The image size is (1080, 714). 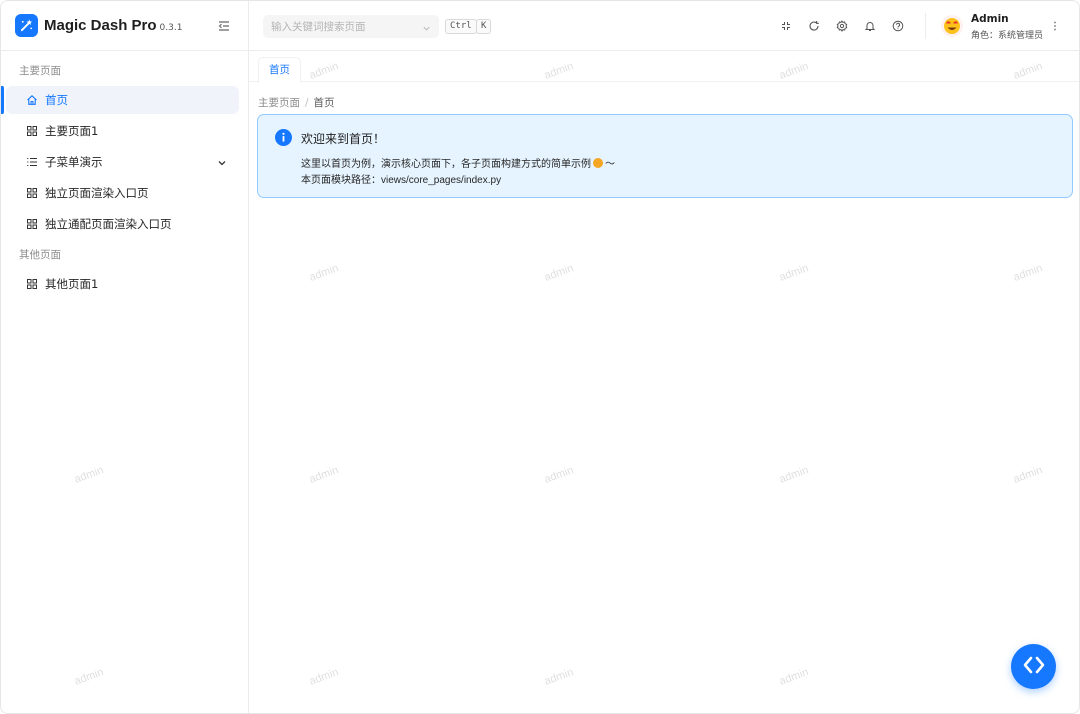 What do you see at coordinates (1055, 26) in the screenshot?
I see `more-vertical-icon` at bounding box center [1055, 26].